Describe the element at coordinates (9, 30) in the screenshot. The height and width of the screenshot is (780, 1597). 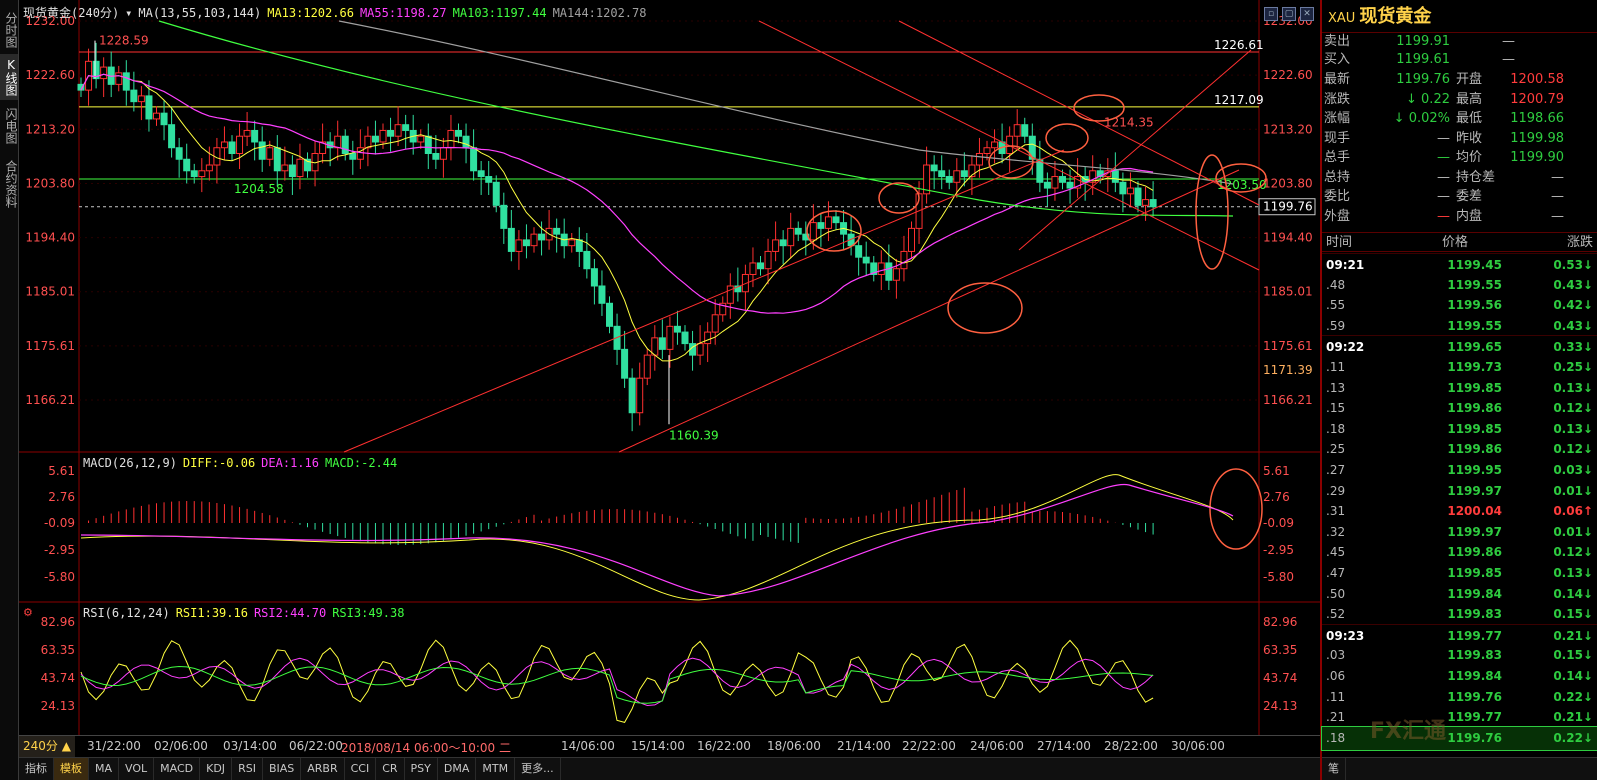
I see `left-tab-0: 分时图` at that location.